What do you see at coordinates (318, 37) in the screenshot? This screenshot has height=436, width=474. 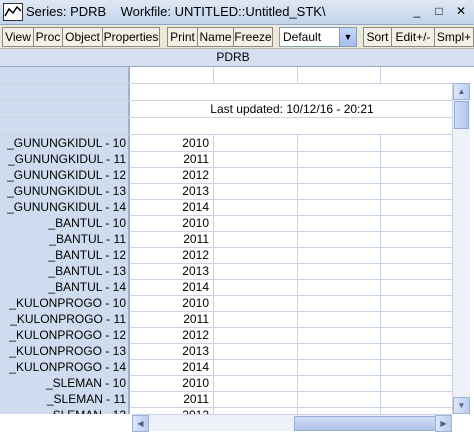 I see `format-select: Default ▼` at bounding box center [318, 37].